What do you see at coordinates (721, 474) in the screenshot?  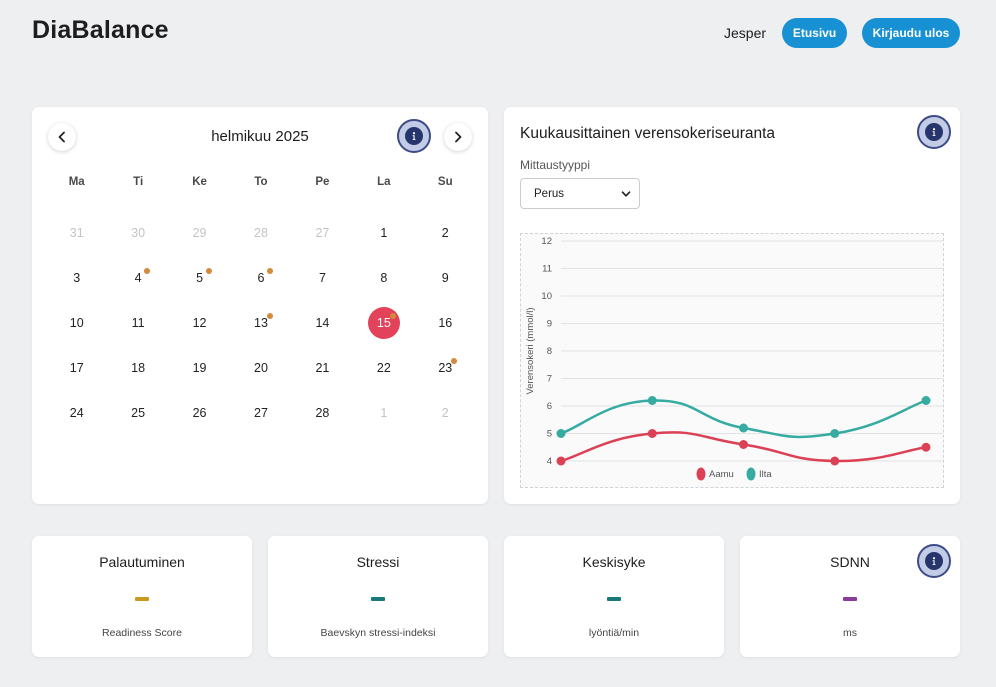 I see `legend-label: Aamu` at bounding box center [721, 474].